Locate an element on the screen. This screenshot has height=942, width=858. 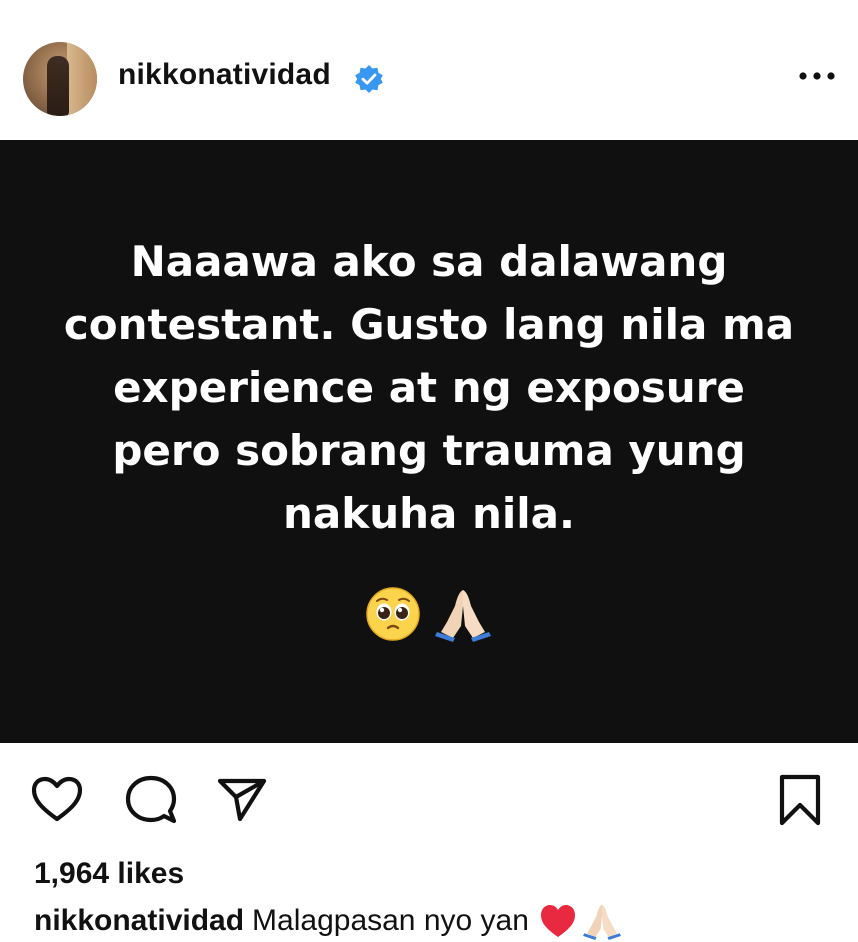
likes-count: 1,964 likes is located at coordinates (109, 874).